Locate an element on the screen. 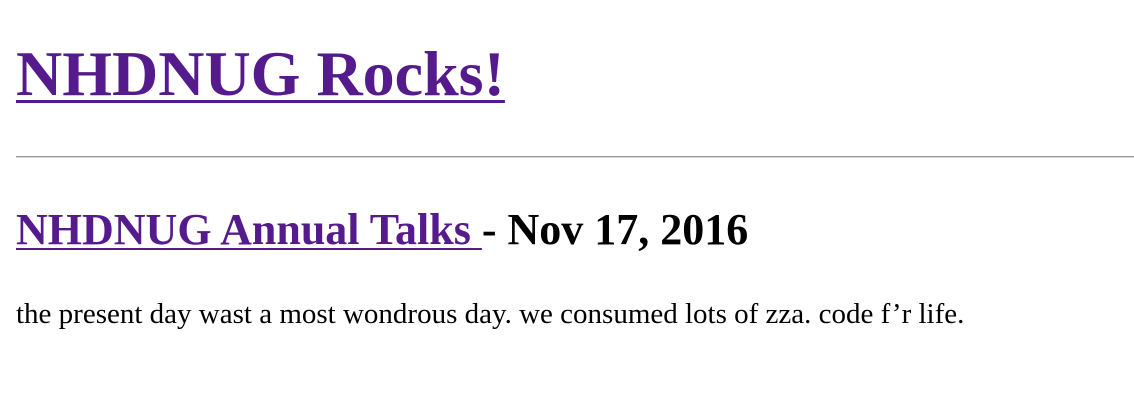 The height and width of the screenshot is (402, 1134). site-title: NHDNUG Rocks! is located at coordinates (260, 74).